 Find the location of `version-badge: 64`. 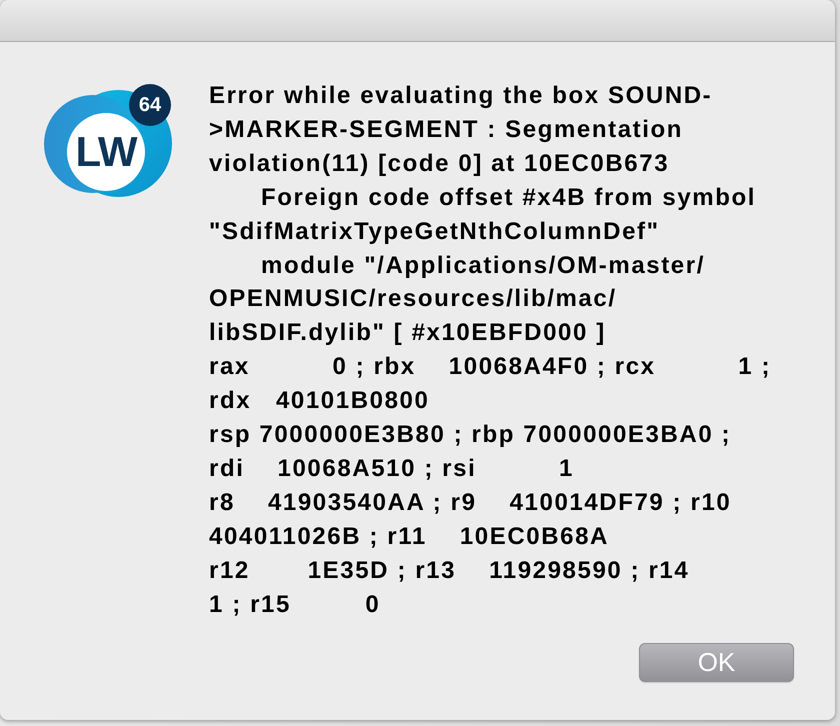

version-badge: 64 is located at coordinates (150, 105).